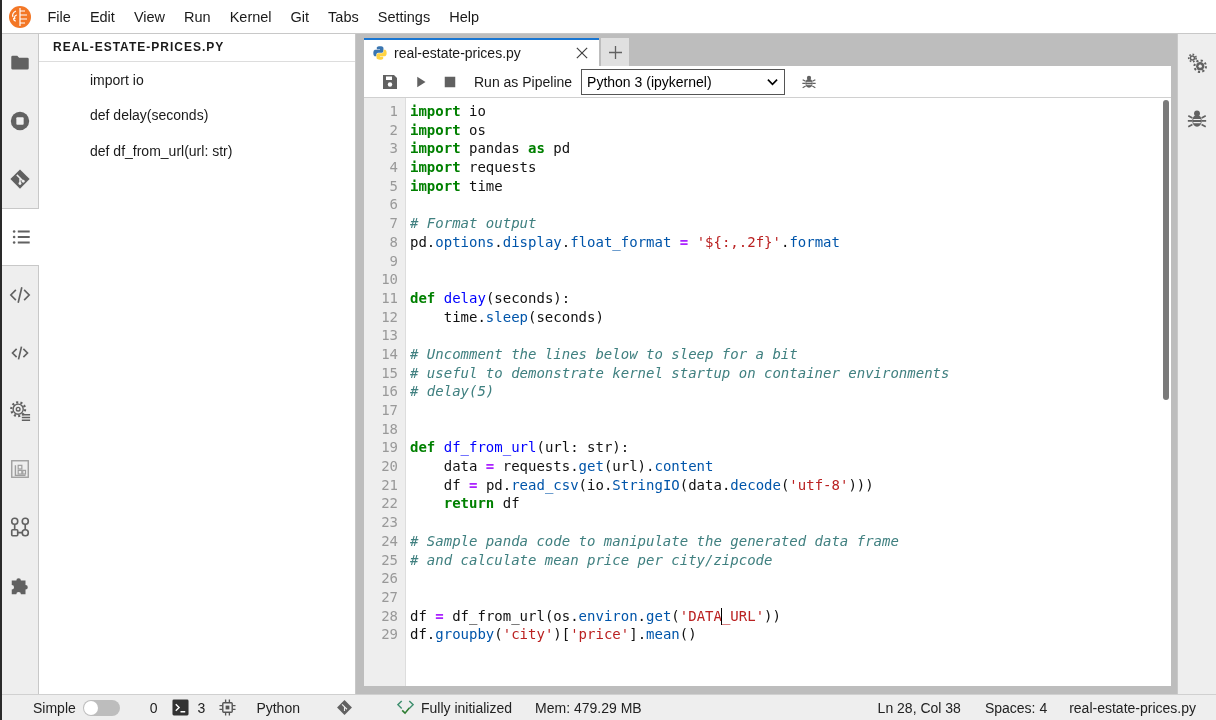  I want to click on plus-icon, so click(615, 52).